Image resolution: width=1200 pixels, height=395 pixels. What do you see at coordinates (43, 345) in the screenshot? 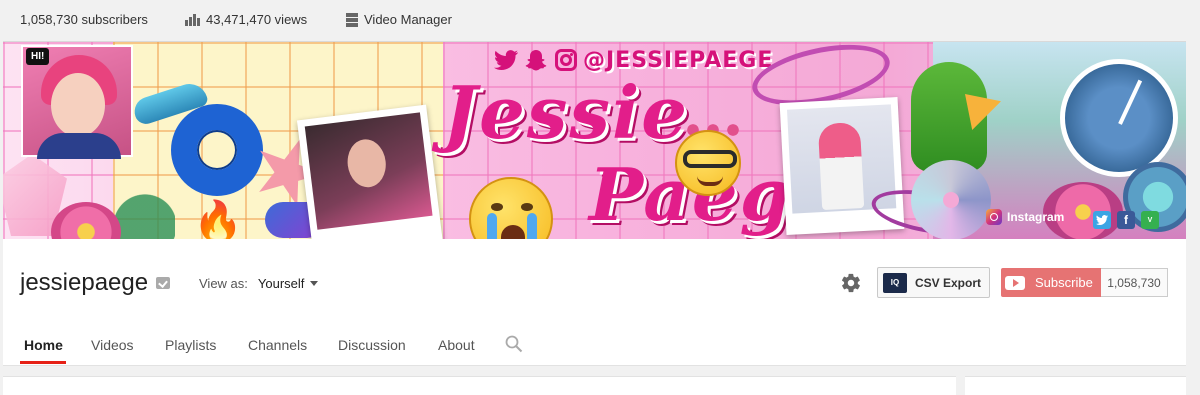
I see `tab-home: Home` at bounding box center [43, 345].